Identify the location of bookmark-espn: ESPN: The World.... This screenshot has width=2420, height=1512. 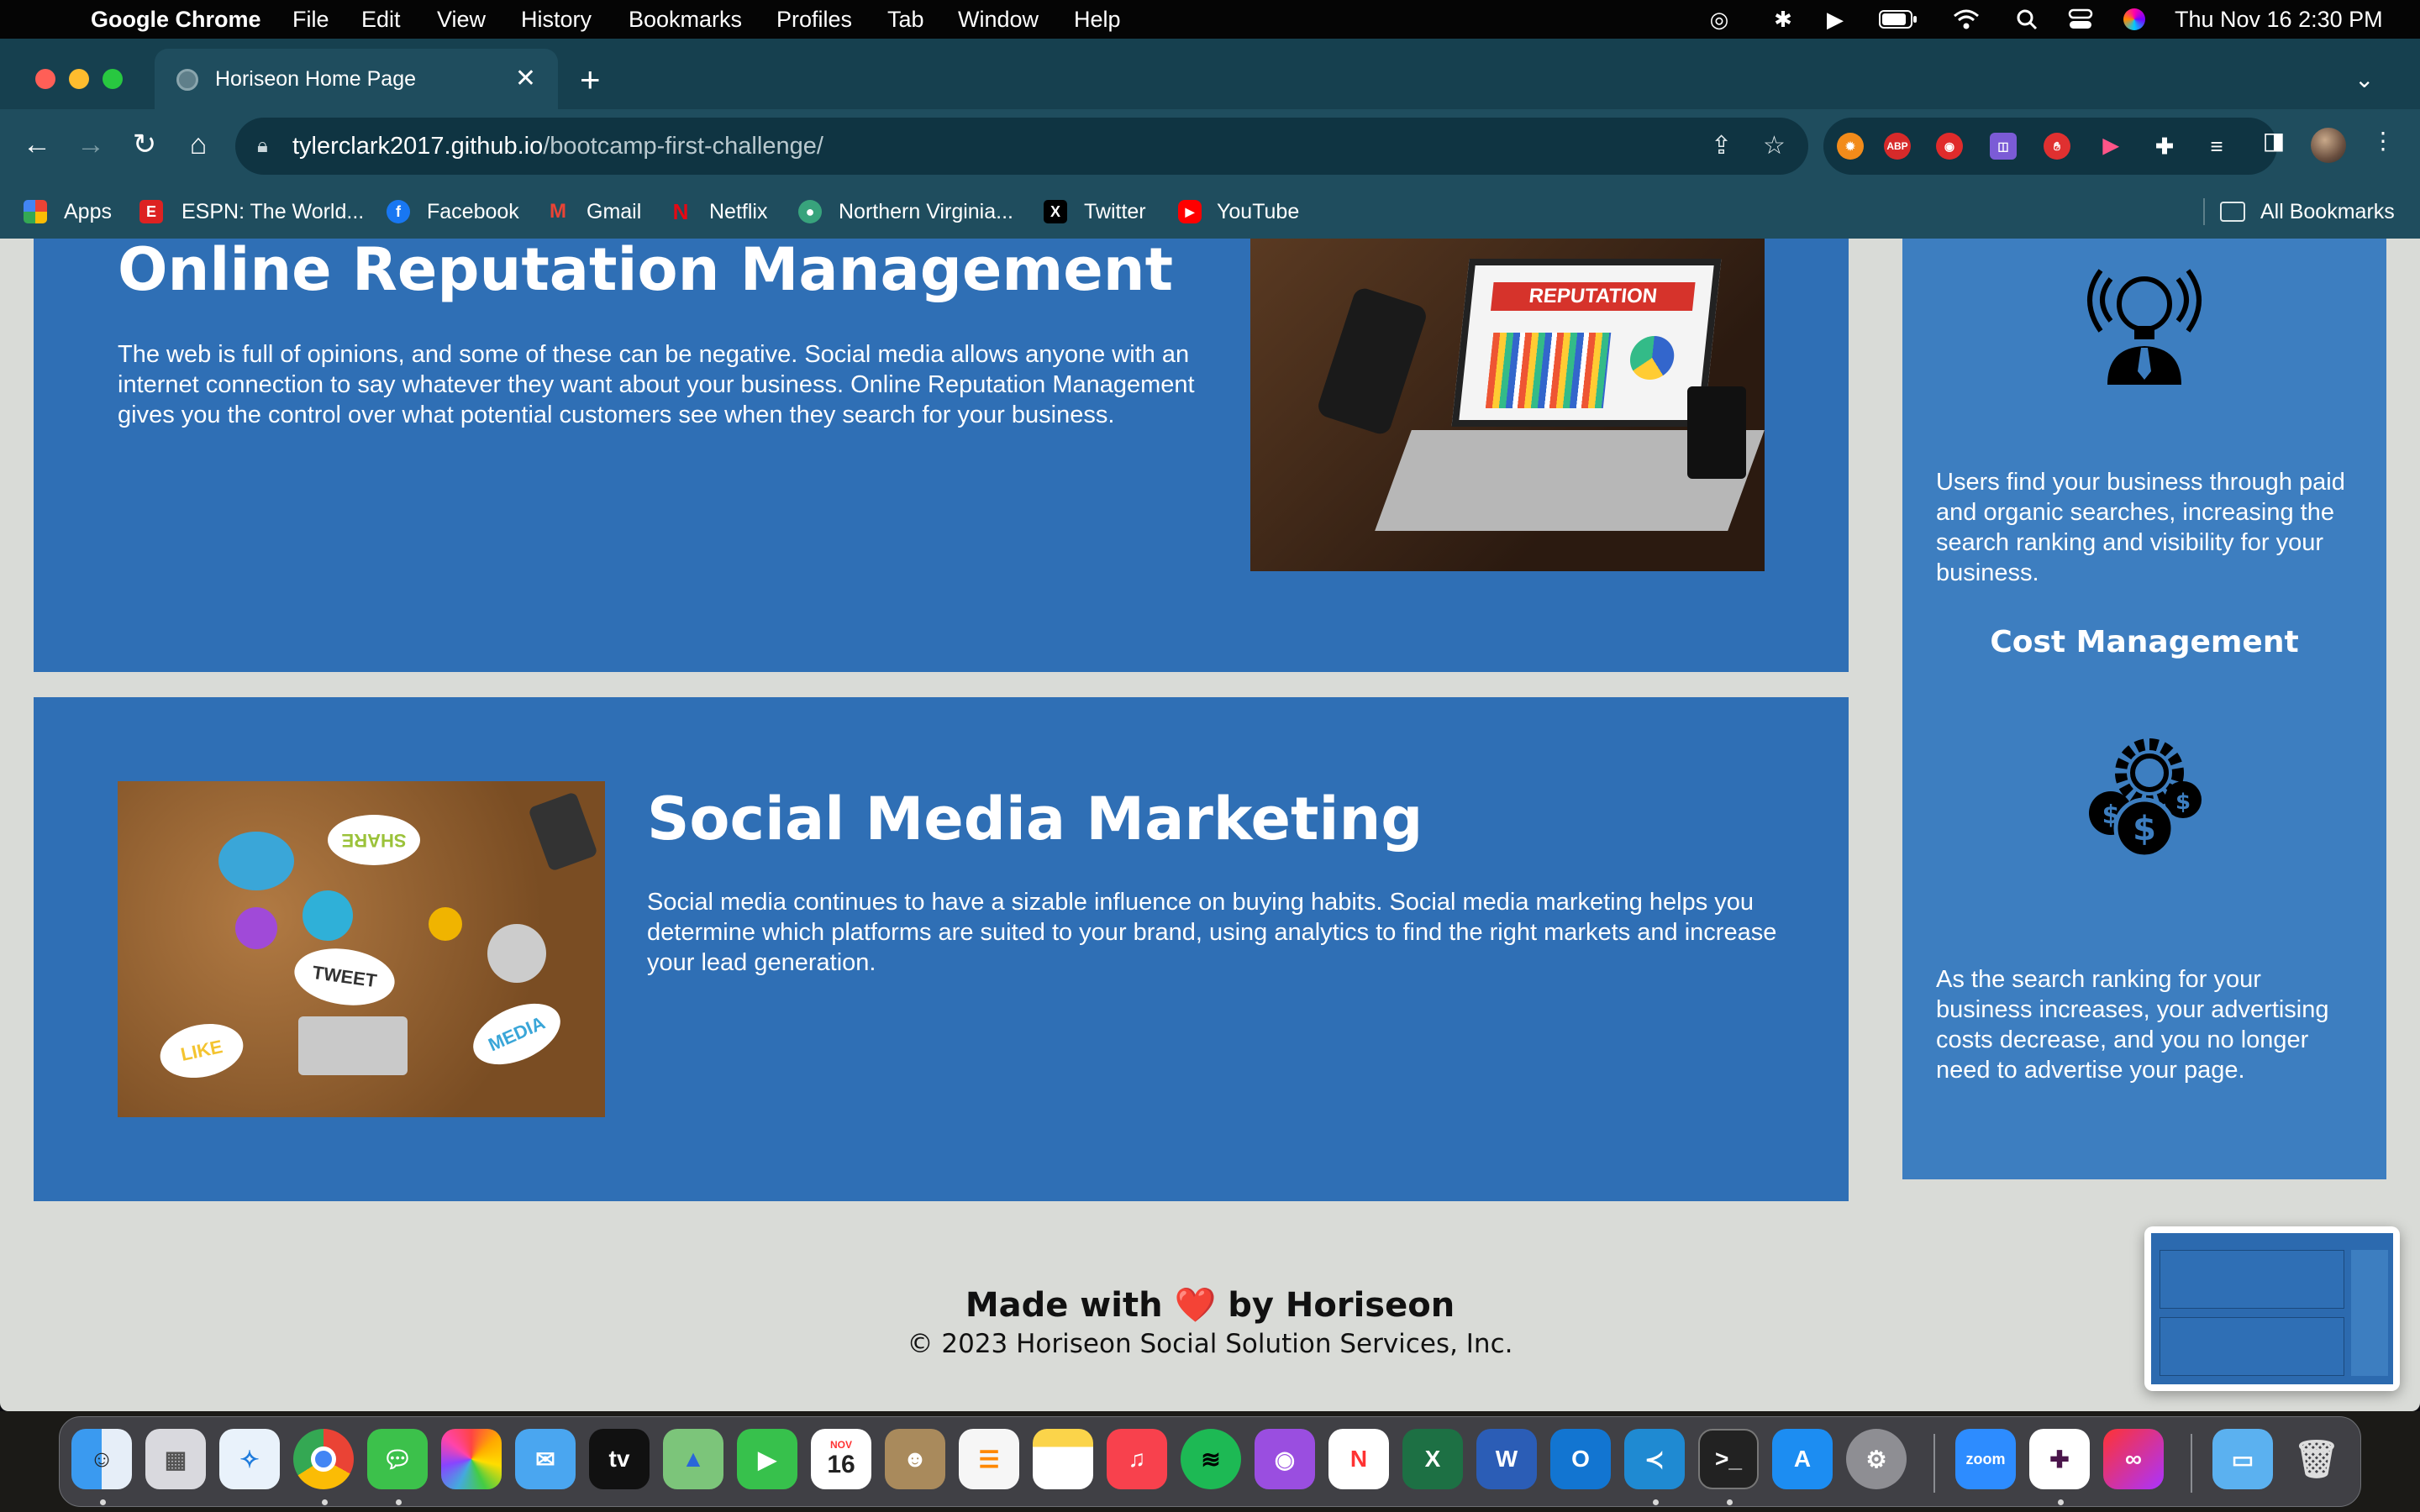
(273, 212).